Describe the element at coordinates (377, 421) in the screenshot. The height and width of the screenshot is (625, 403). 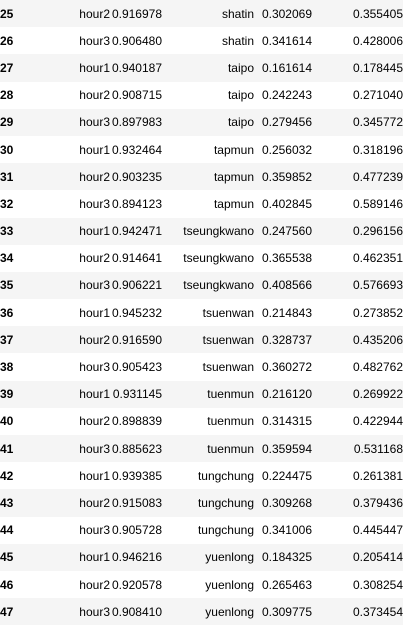
I see `cell-value-b: 0.422944` at that location.